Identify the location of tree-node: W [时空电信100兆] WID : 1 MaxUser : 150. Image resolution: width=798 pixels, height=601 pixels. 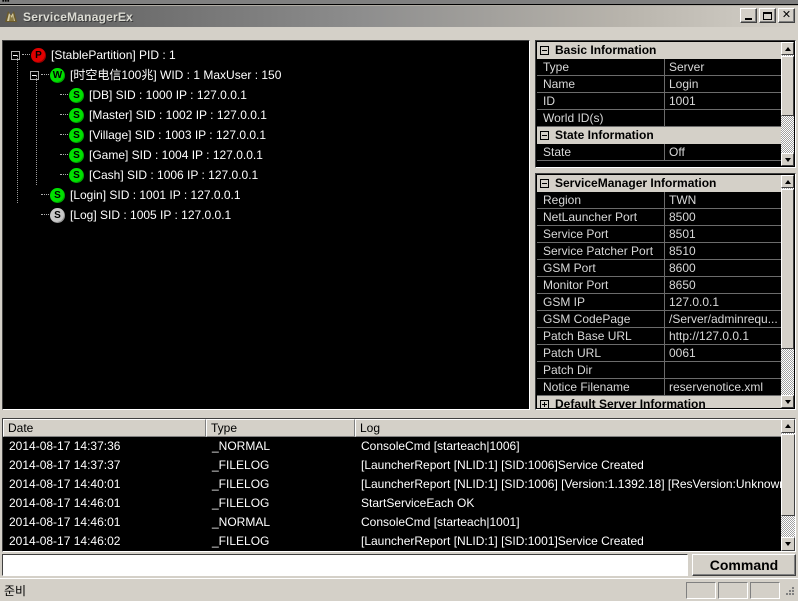
(270, 75).